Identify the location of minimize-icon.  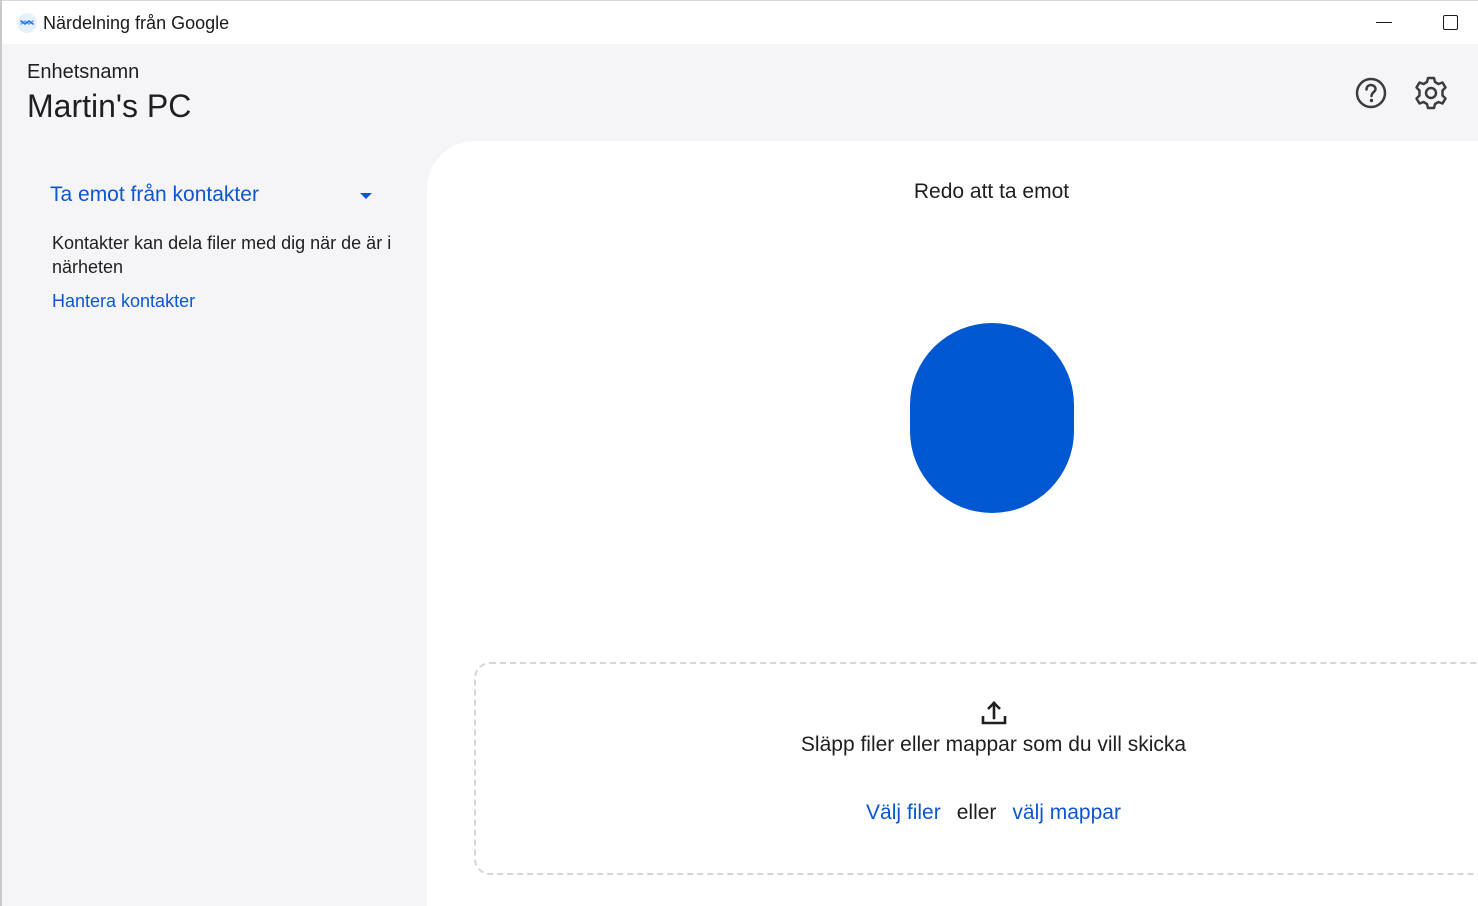
(1384, 22).